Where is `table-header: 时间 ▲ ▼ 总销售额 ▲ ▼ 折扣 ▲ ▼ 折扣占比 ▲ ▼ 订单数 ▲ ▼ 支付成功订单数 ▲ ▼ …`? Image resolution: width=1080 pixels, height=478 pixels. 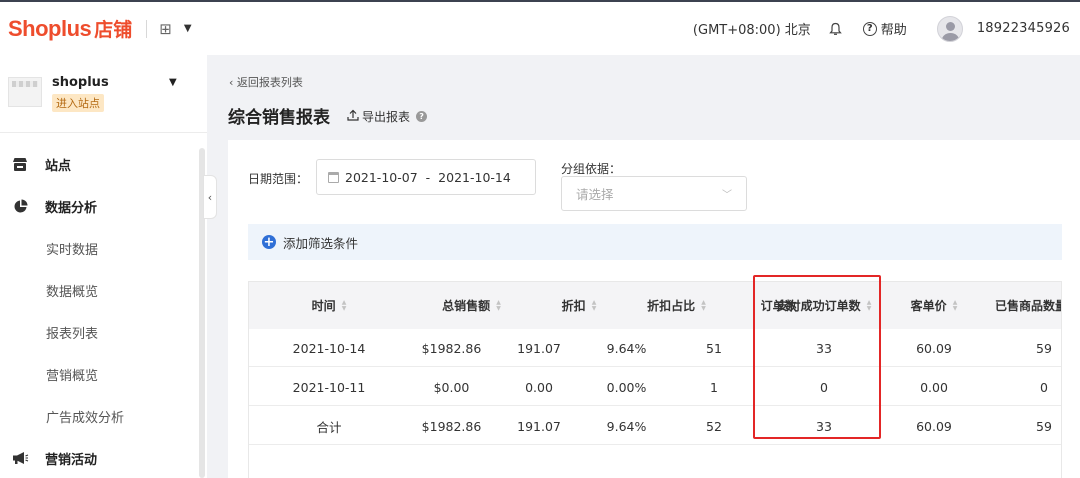
table-header: 时间 ▲ ▼ 总销售额 ▲ ▼ 折扣 ▲ ▼ 折扣占比 ▲ ▼ 订单数 ▲ ▼ 支付成功订单数 ▲ ▼ … is located at coordinates (655, 305).